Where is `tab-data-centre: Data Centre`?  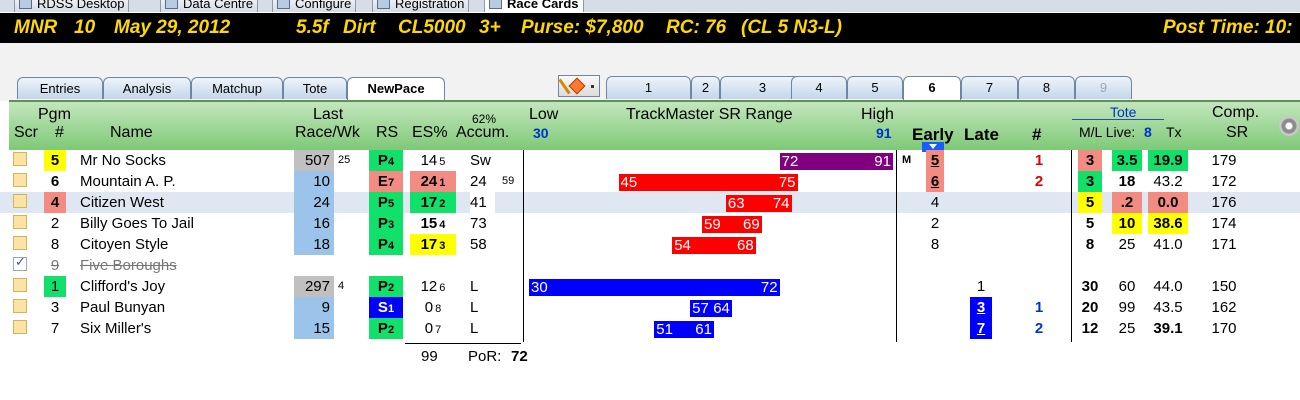 tab-data-centre: Data Centre is located at coordinates (209, 6).